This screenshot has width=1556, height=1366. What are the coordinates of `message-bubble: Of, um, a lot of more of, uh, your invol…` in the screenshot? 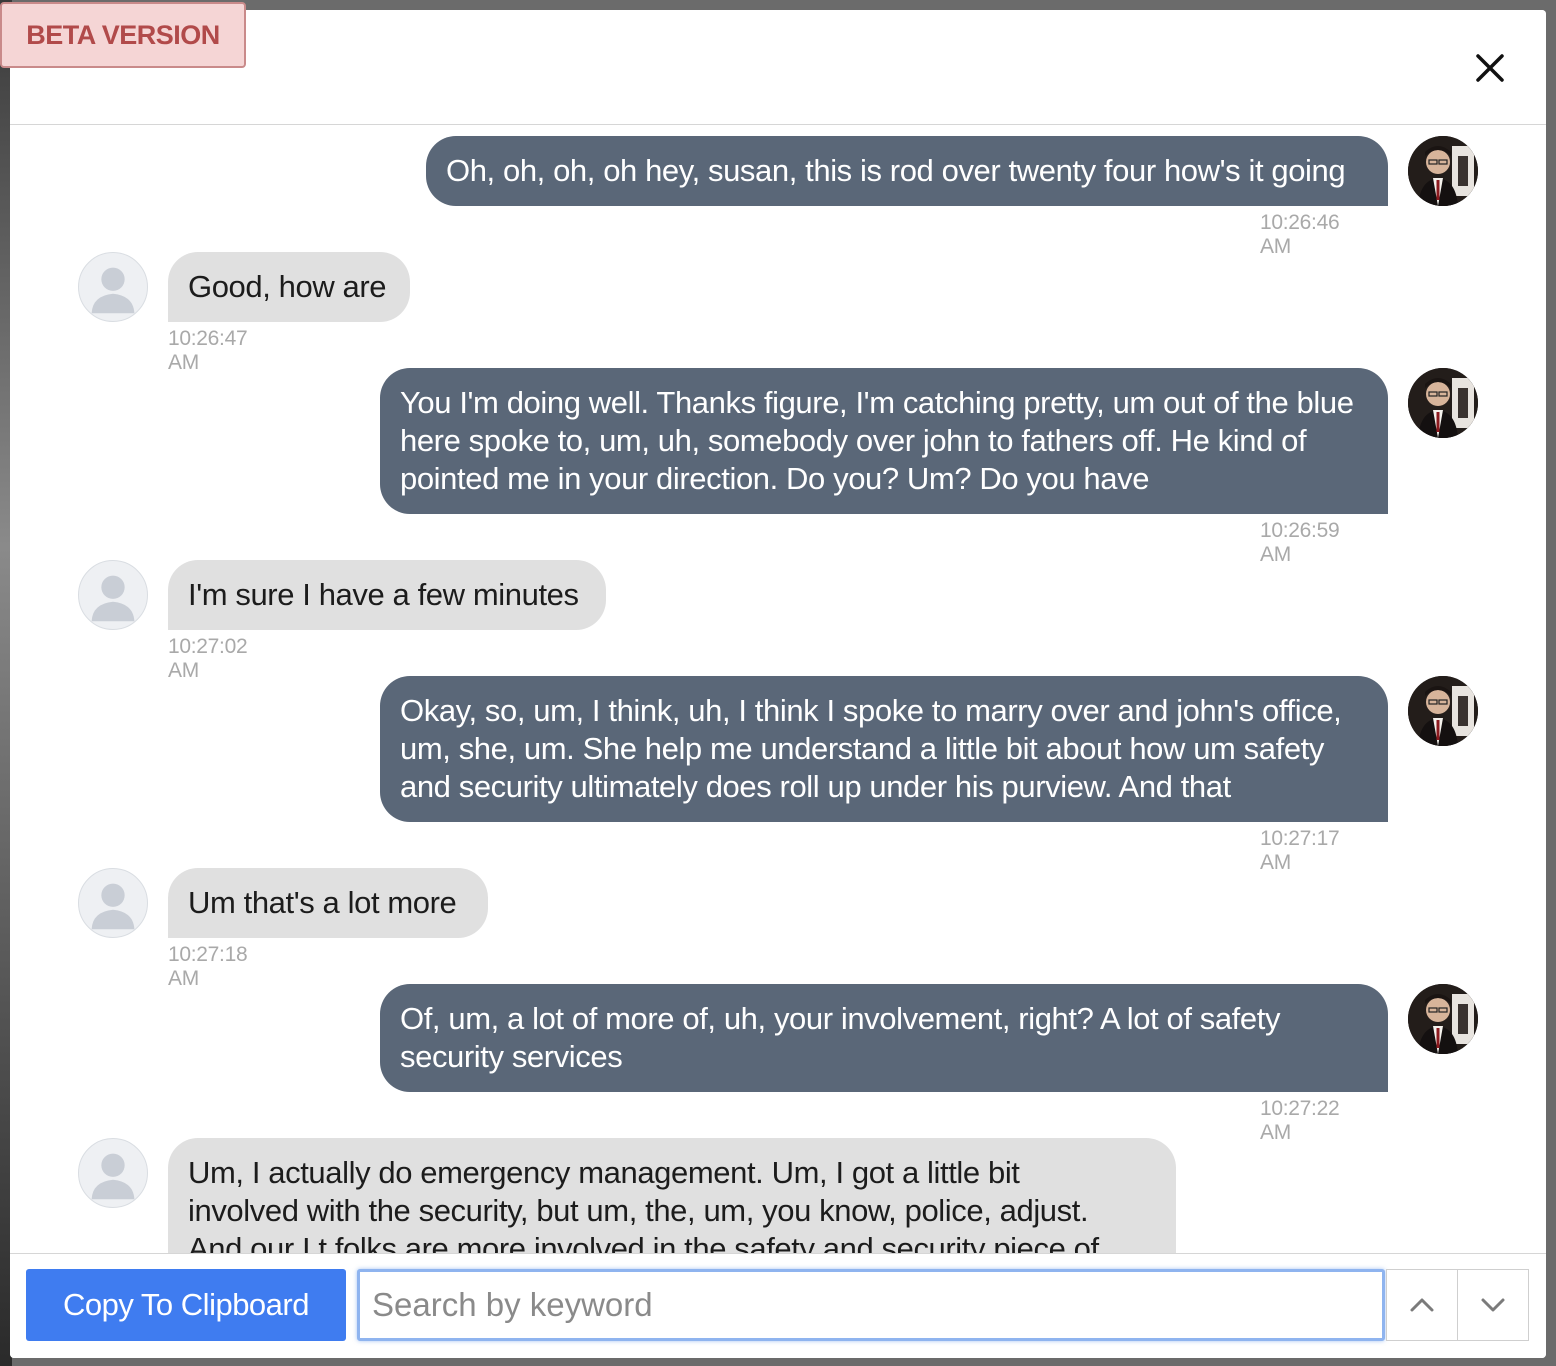 It's located at (884, 1038).